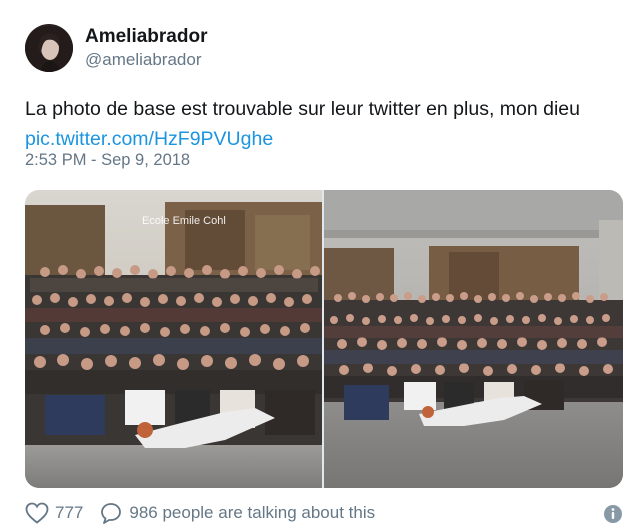 This screenshot has height=531, width=640. Describe the element at coordinates (325, 139) in the screenshot. I see `pic-link: pic.twitter.com/HzF9PVUghe` at that location.